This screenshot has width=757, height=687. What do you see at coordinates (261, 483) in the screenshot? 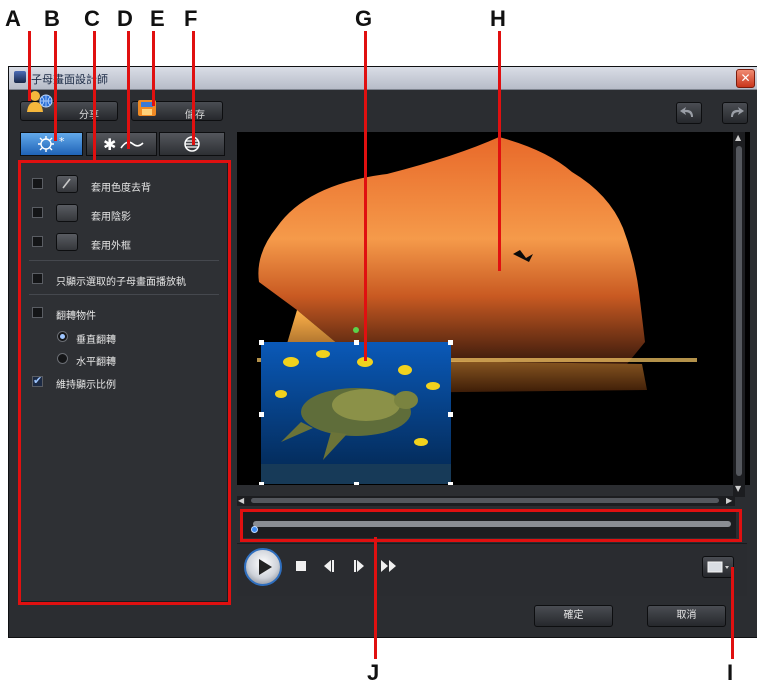
I see `resize-handle-bl` at bounding box center [261, 483].